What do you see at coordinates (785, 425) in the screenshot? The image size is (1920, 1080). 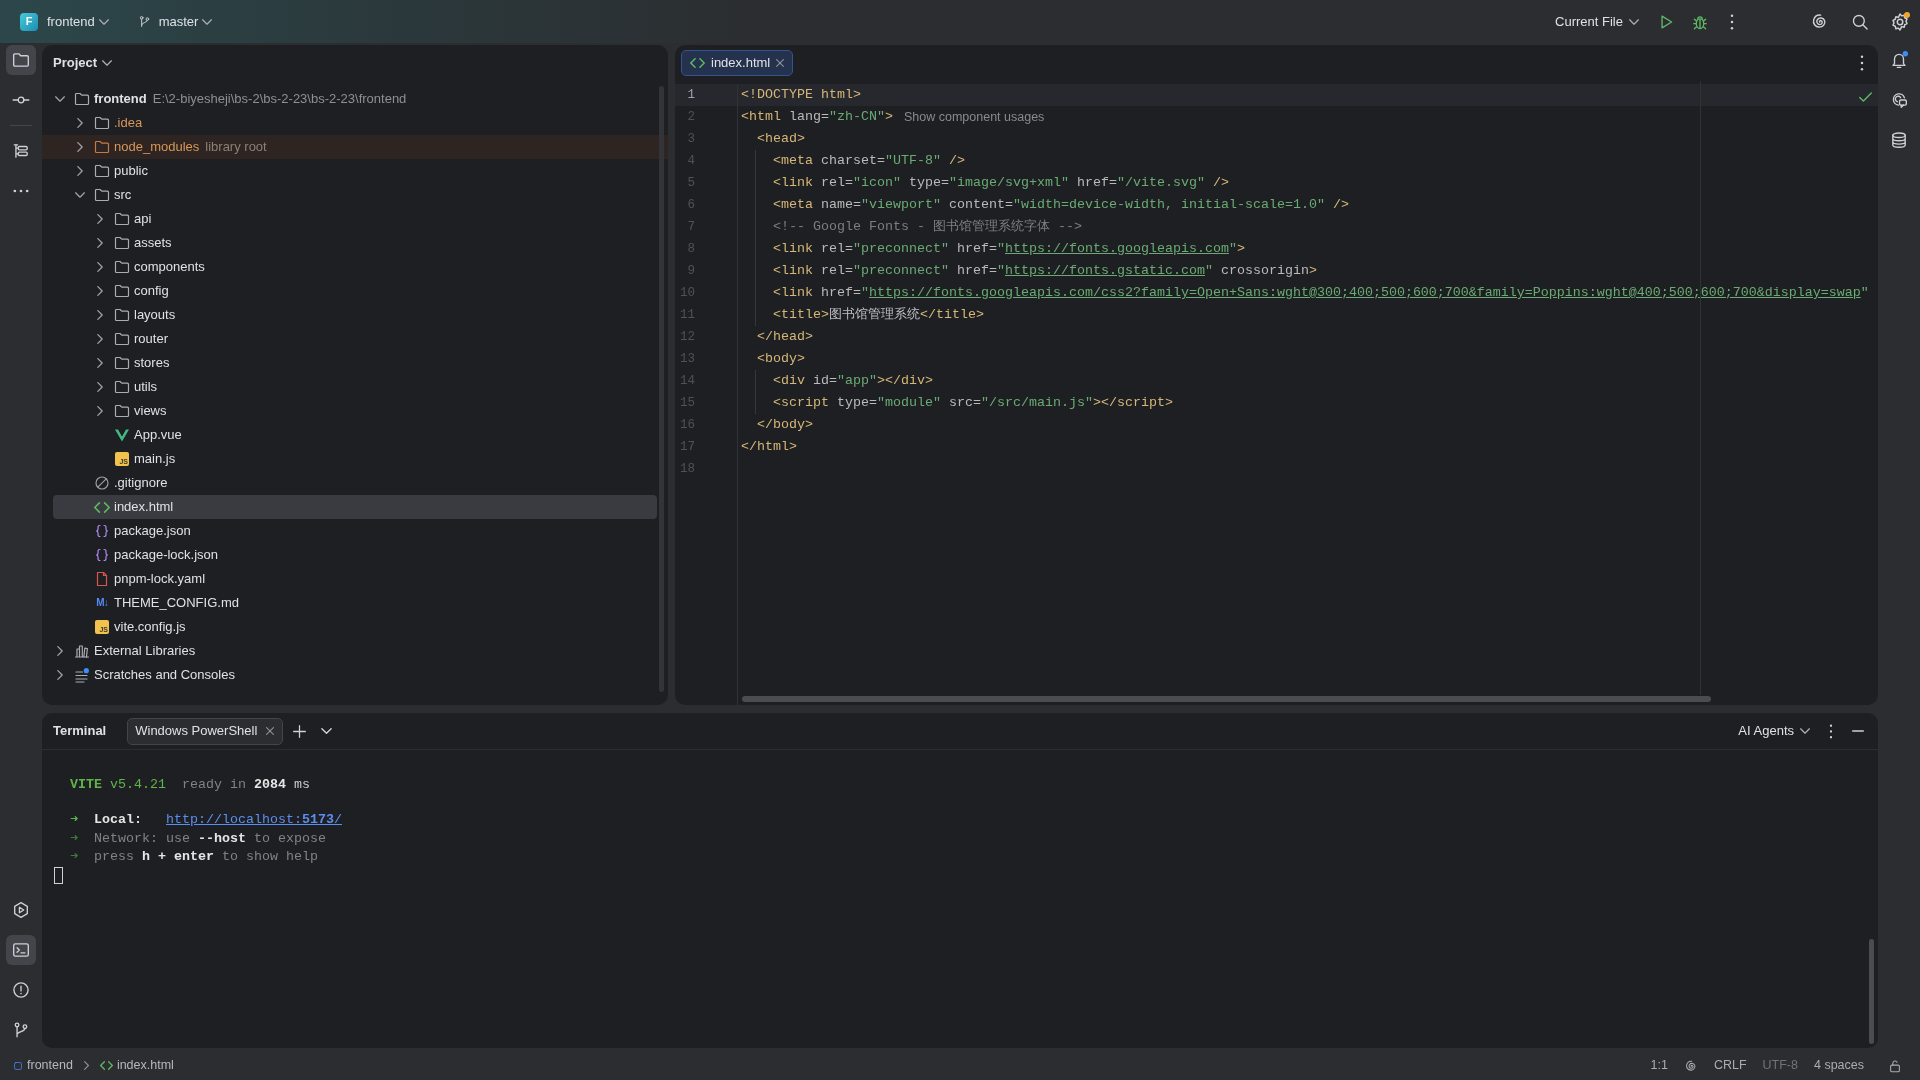 I see `code-line: </body>` at bounding box center [785, 425].